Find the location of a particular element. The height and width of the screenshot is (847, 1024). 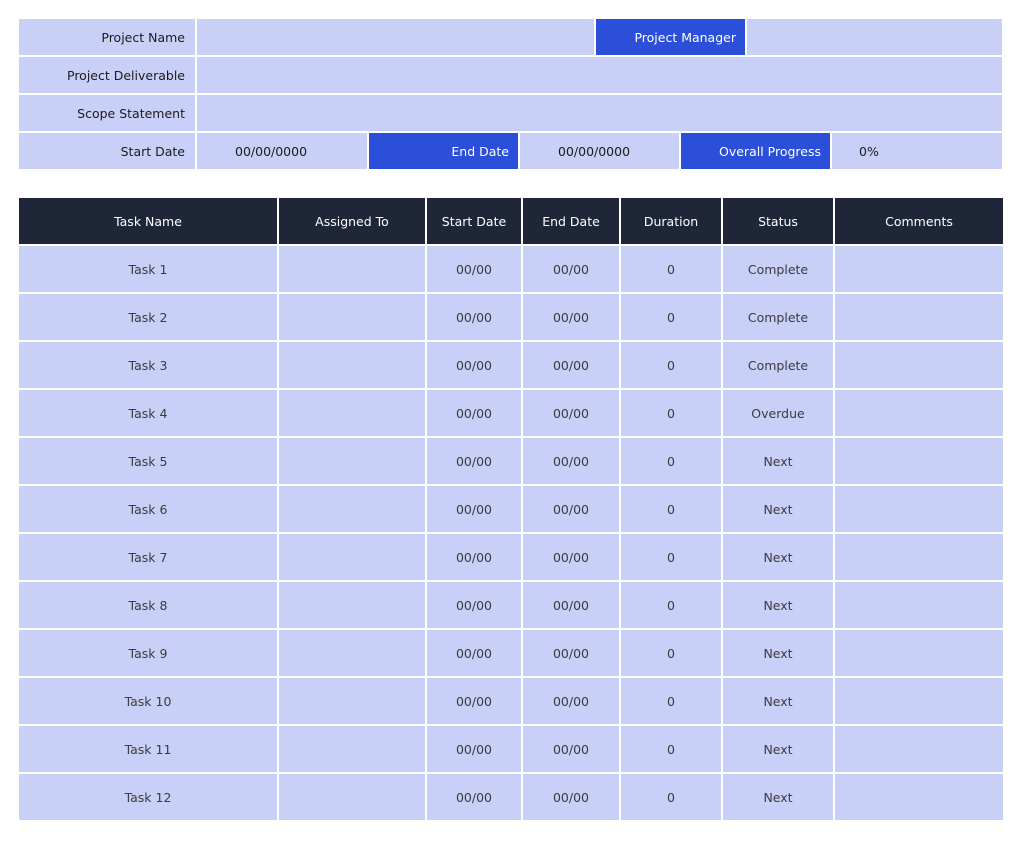

project-name-field is located at coordinates (395, 37).